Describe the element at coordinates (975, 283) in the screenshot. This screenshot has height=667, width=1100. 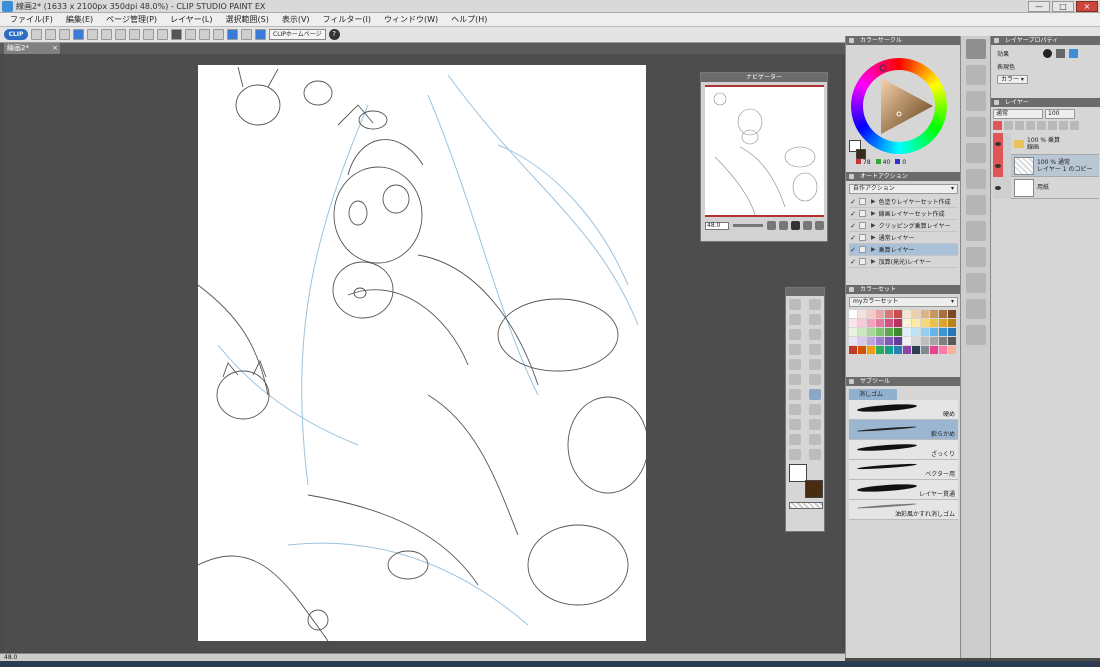
I see `layer-search-icon` at that location.